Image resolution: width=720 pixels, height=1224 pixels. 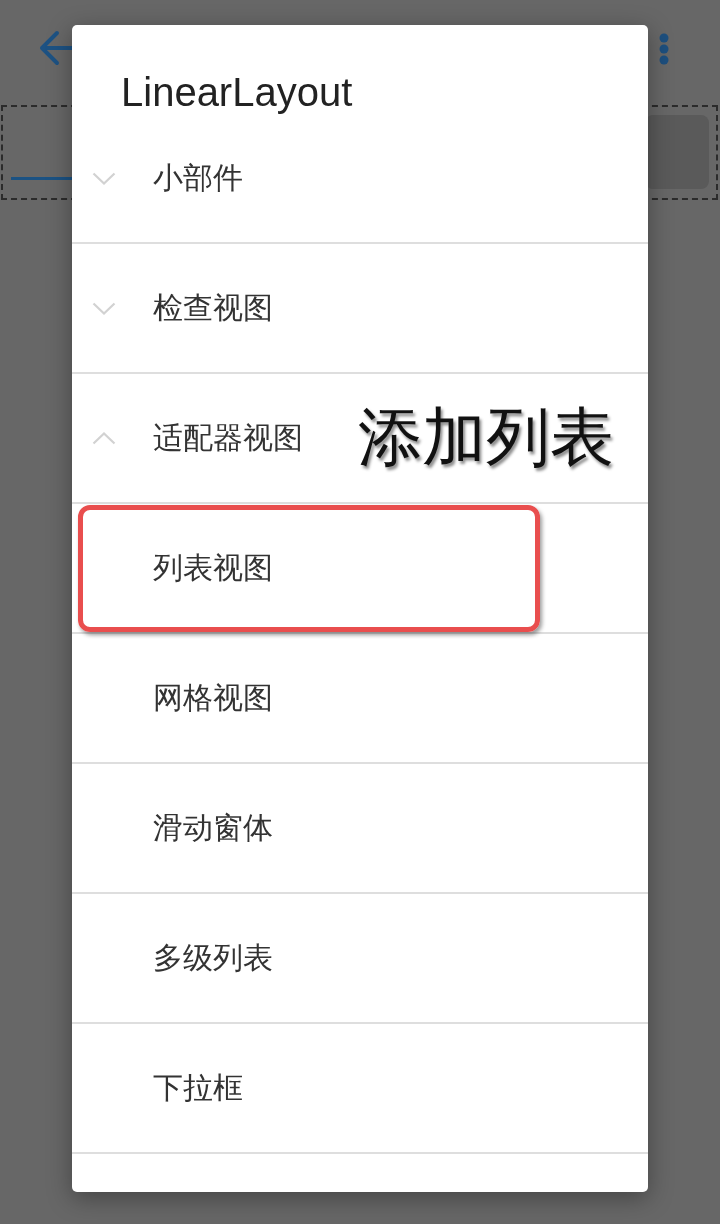 What do you see at coordinates (360, 179) in the screenshot?
I see `list-group-row: 小部件` at bounding box center [360, 179].